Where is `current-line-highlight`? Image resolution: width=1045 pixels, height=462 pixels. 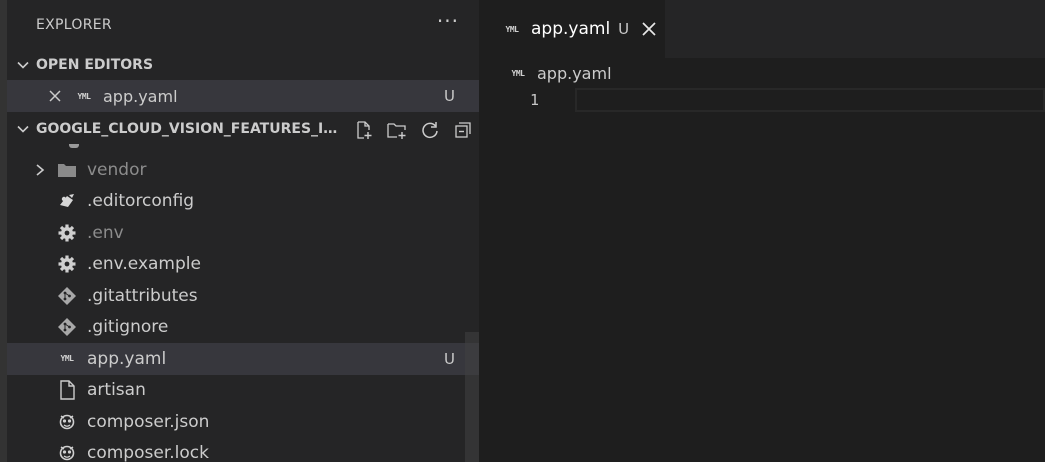
current-line-highlight is located at coordinates (810, 100).